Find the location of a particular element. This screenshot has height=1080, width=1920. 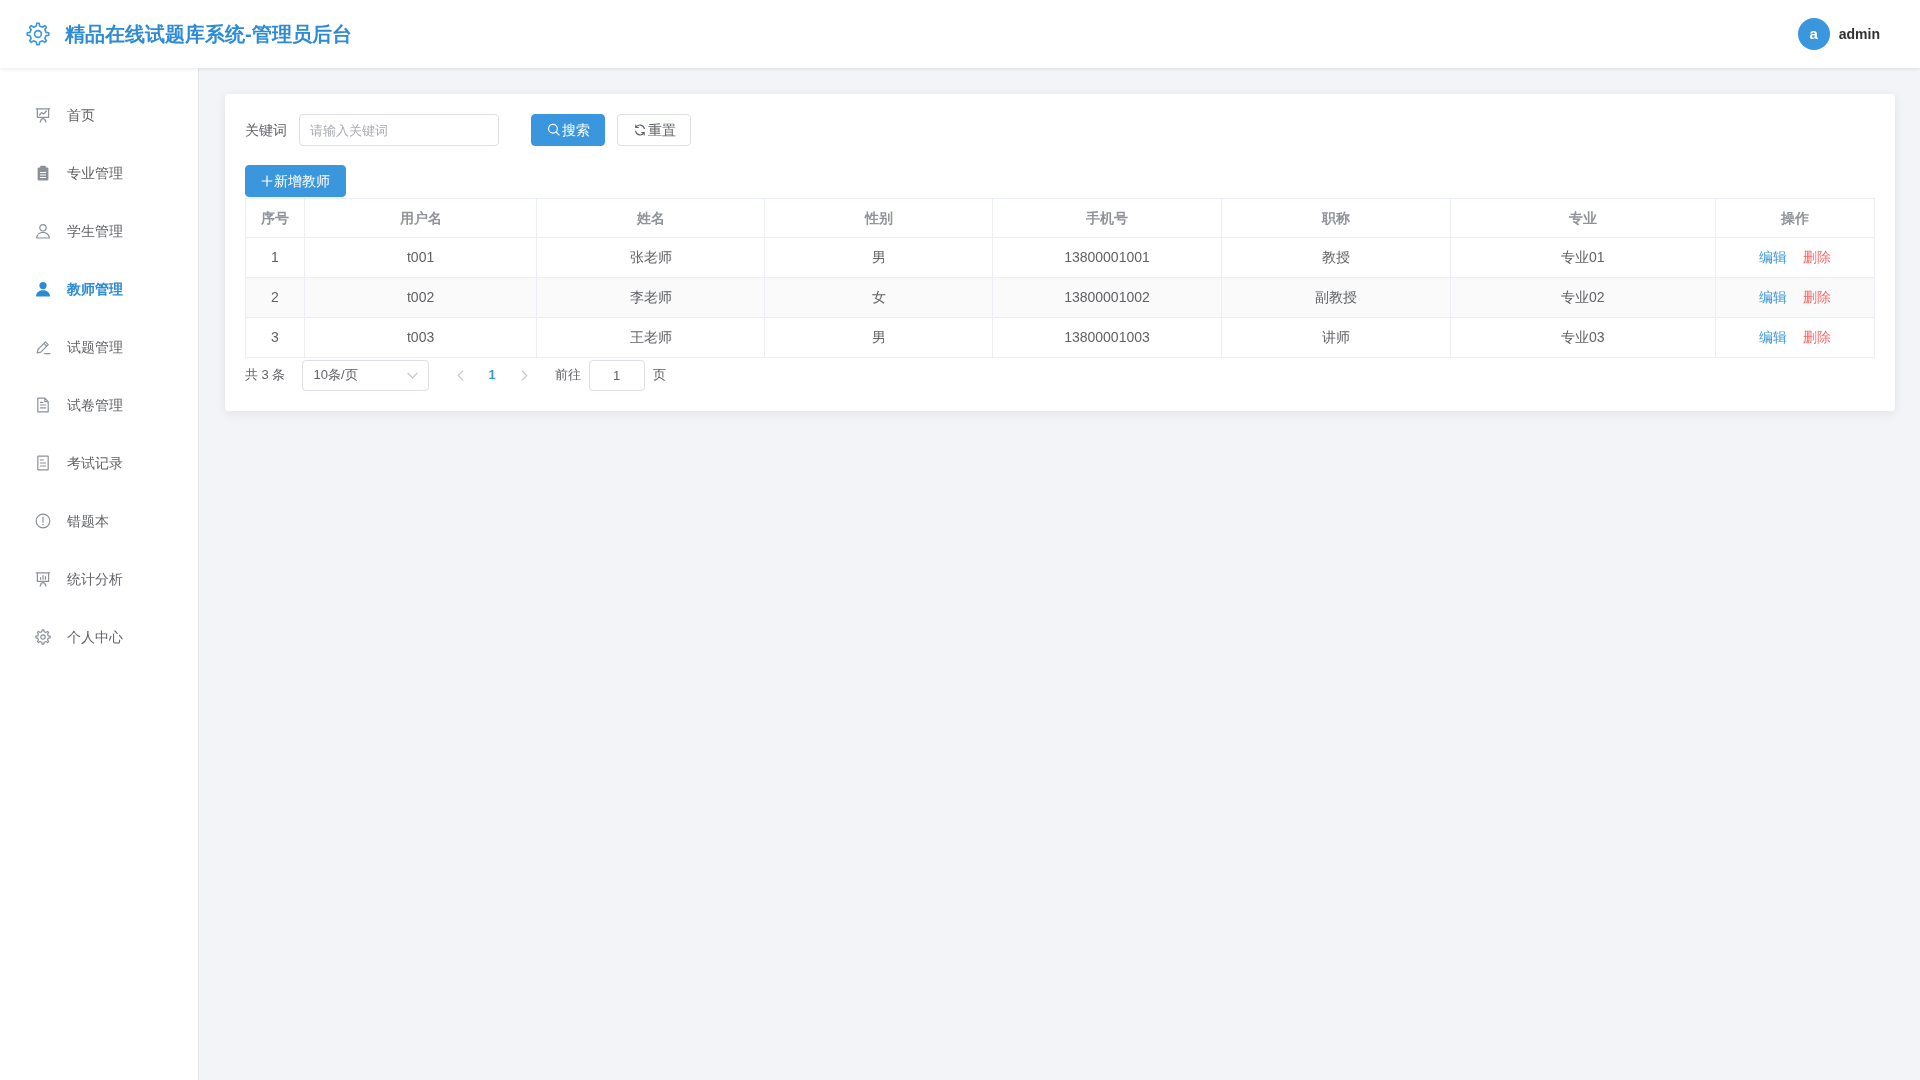

page-size-select: 10条/页 is located at coordinates (366, 375).